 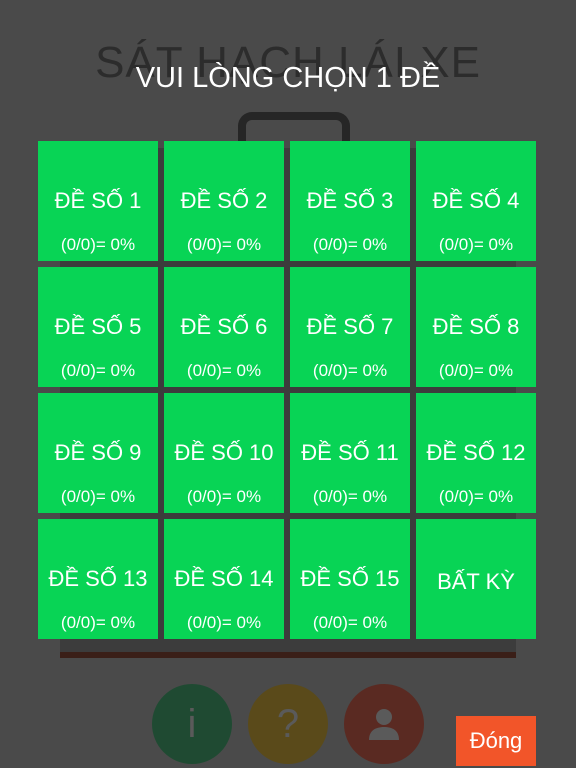 I want to click on exam-tile-10: ĐỀ SỐ 10 (0/0)= 0%, so click(x=224, y=453).